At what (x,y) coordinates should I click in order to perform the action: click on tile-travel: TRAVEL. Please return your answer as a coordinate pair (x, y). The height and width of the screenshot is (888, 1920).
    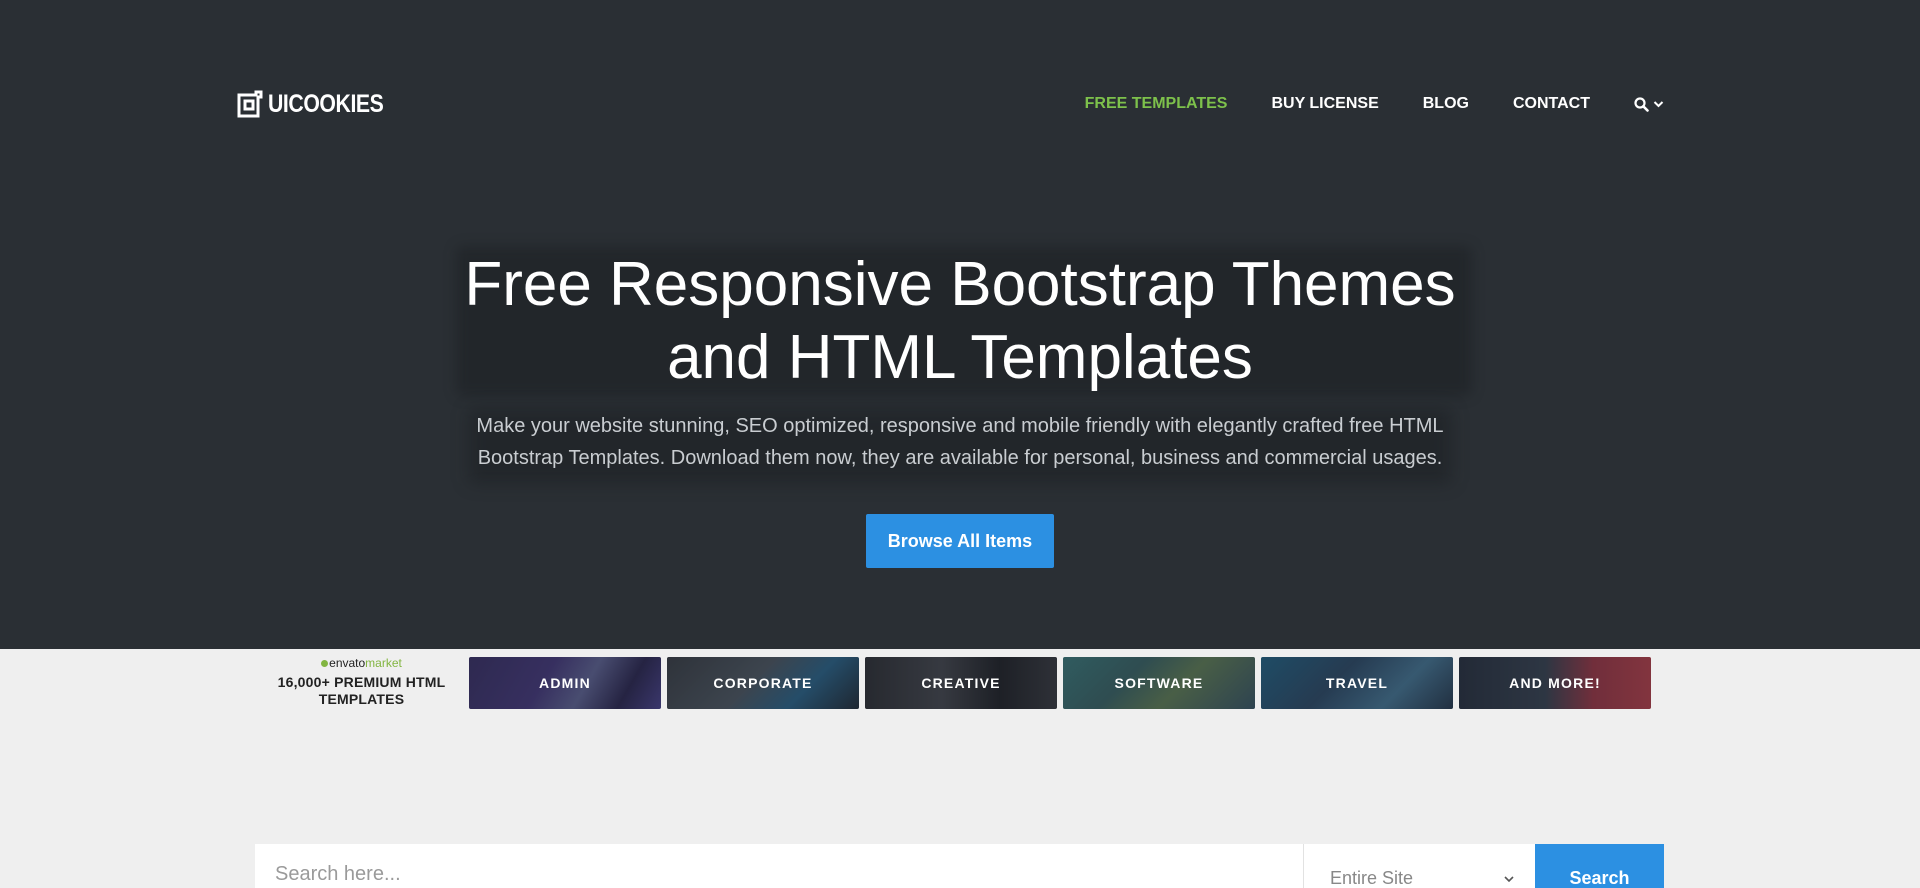
    Looking at the image, I should click on (1357, 683).